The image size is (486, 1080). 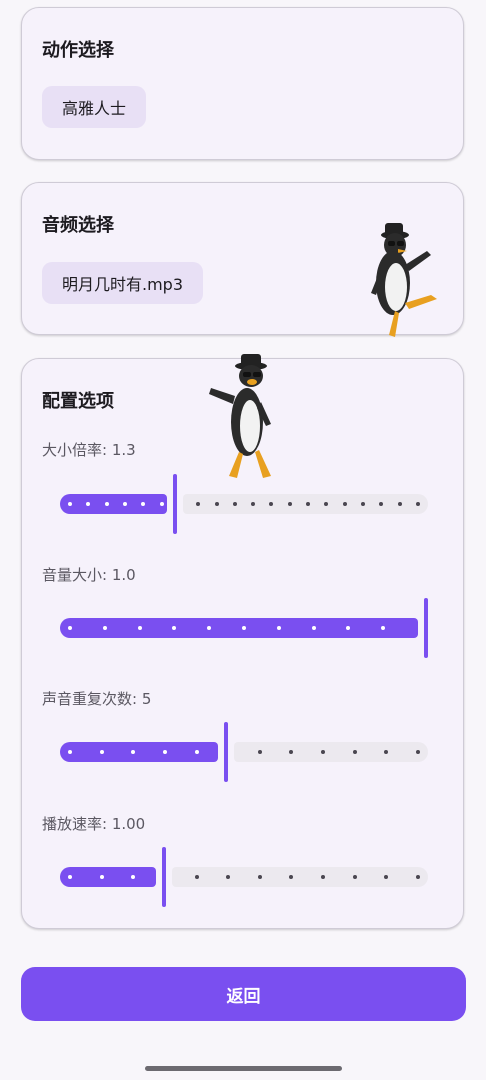 What do you see at coordinates (89, 450) in the screenshot?
I see `scale-slider-label: 大小倍率: 1.3` at bounding box center [89, 450].